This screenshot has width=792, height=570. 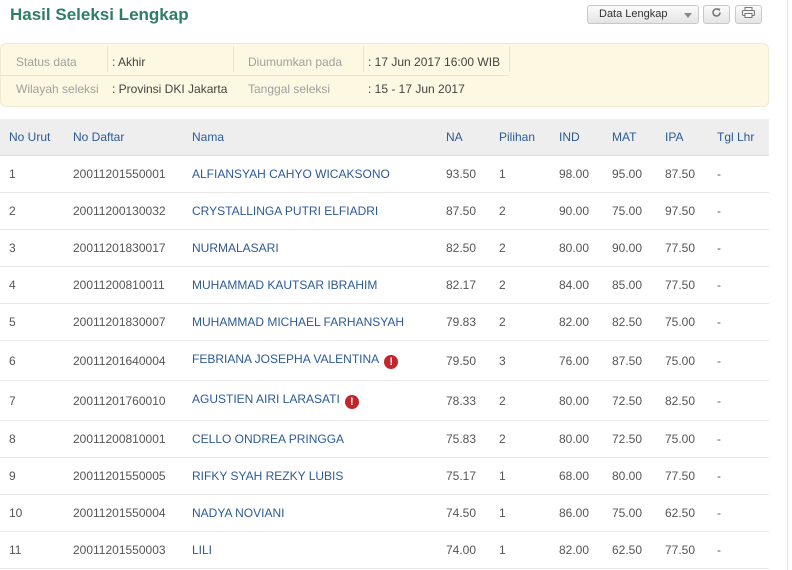 What do you see at coordinates (284, 285) in the screenshot?
I see `student-name-link: MUHAMMAD KAUTSAR IBRAHIM` at bounding box center [284, 285].